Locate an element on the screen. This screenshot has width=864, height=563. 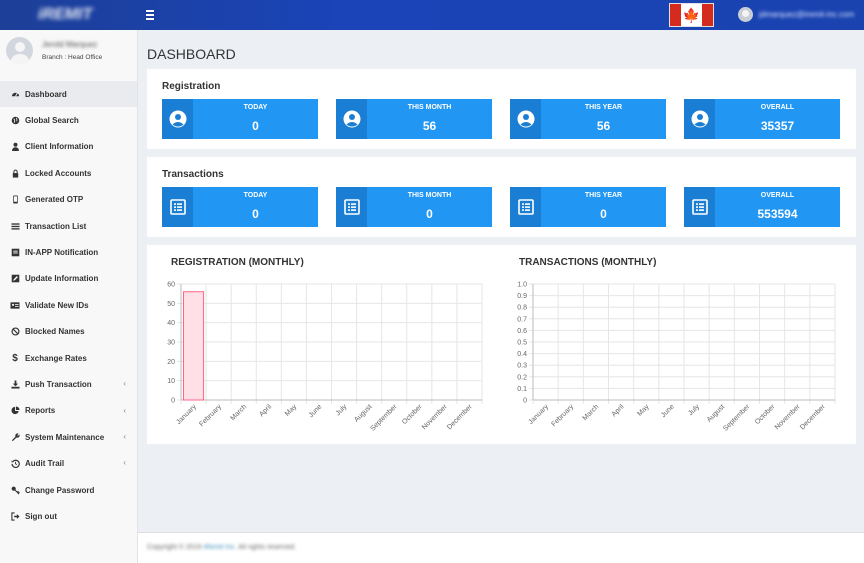
registration-overall-card: OVERALL 35357 is located at coordinates (762, 119).